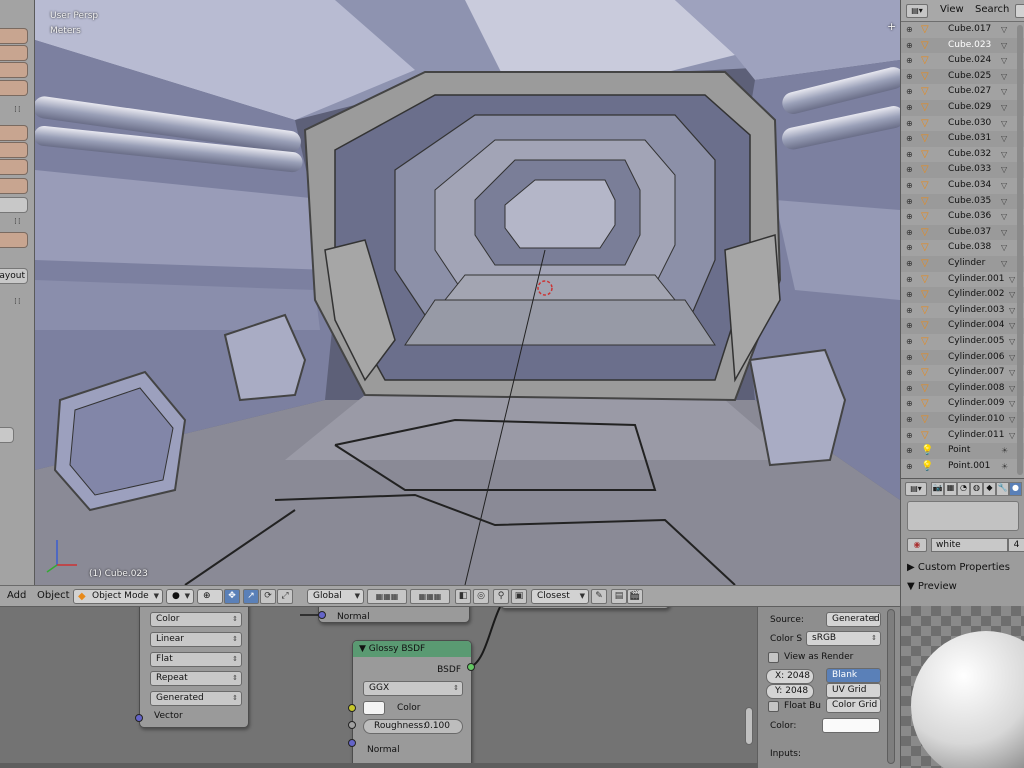 This screenshot has width=1024, height=768. What do you see at coordinates (1019, 11) in the screenshot?
I see `display-mode-selector` at bounding box center [1019, 11].